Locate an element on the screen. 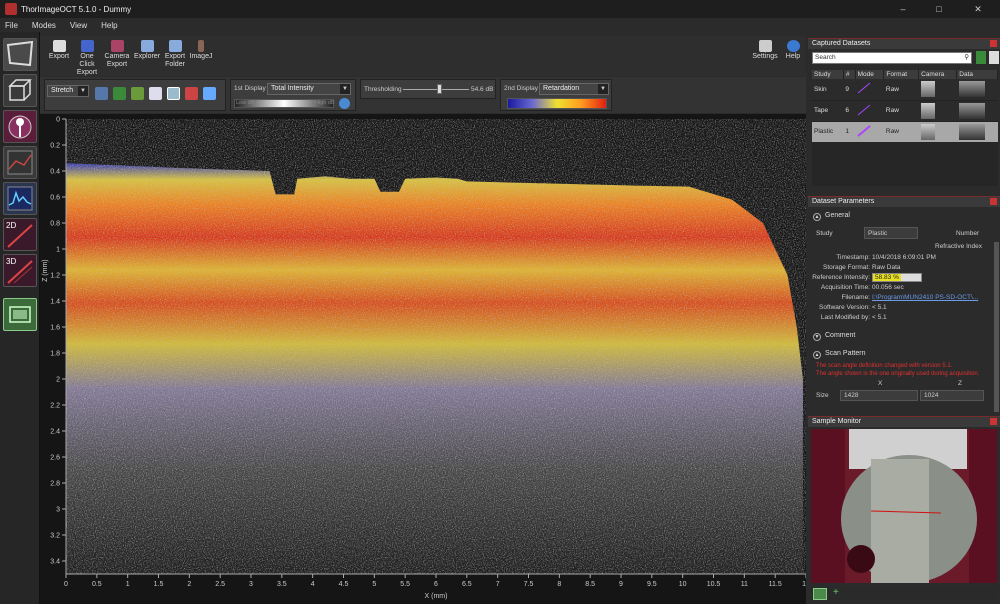  maximize-button: □ is located at coordinates (939, 9).